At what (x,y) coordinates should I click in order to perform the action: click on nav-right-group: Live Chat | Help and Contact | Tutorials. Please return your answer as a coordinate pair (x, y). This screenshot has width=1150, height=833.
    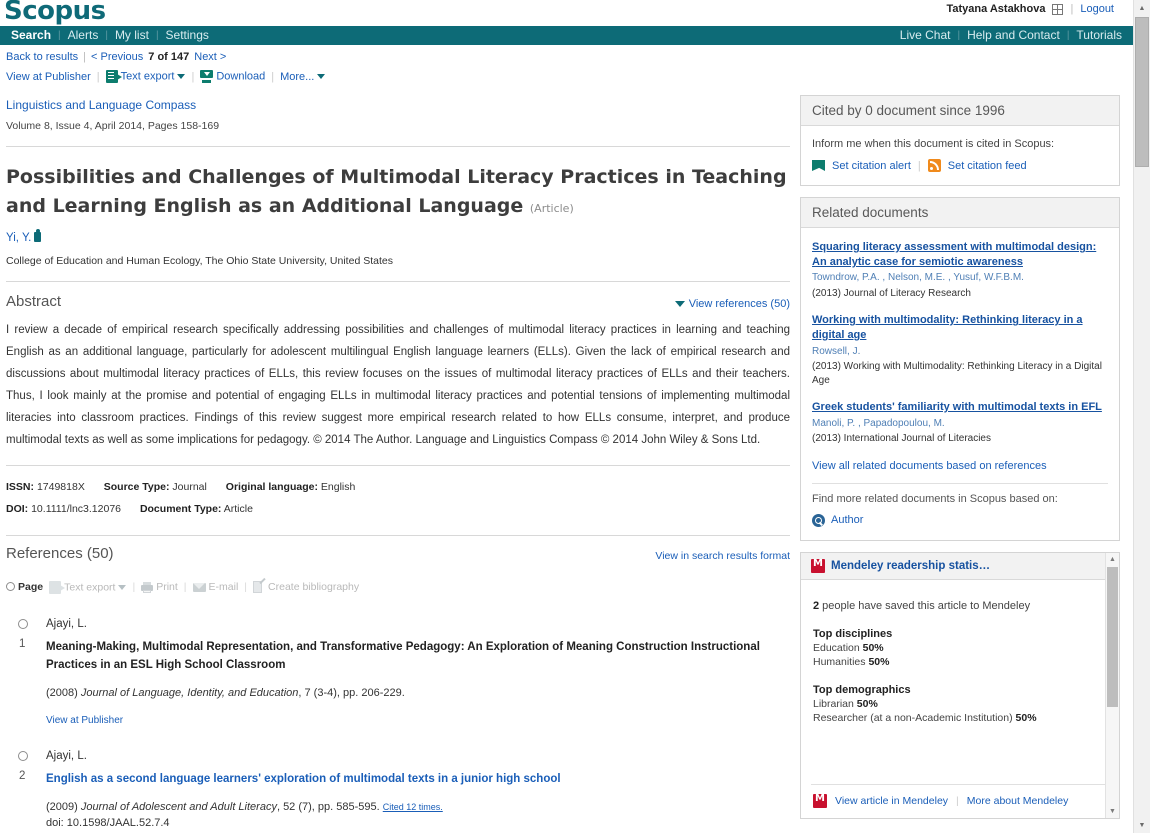
    Looking at the image, I should click on (1011, 35).